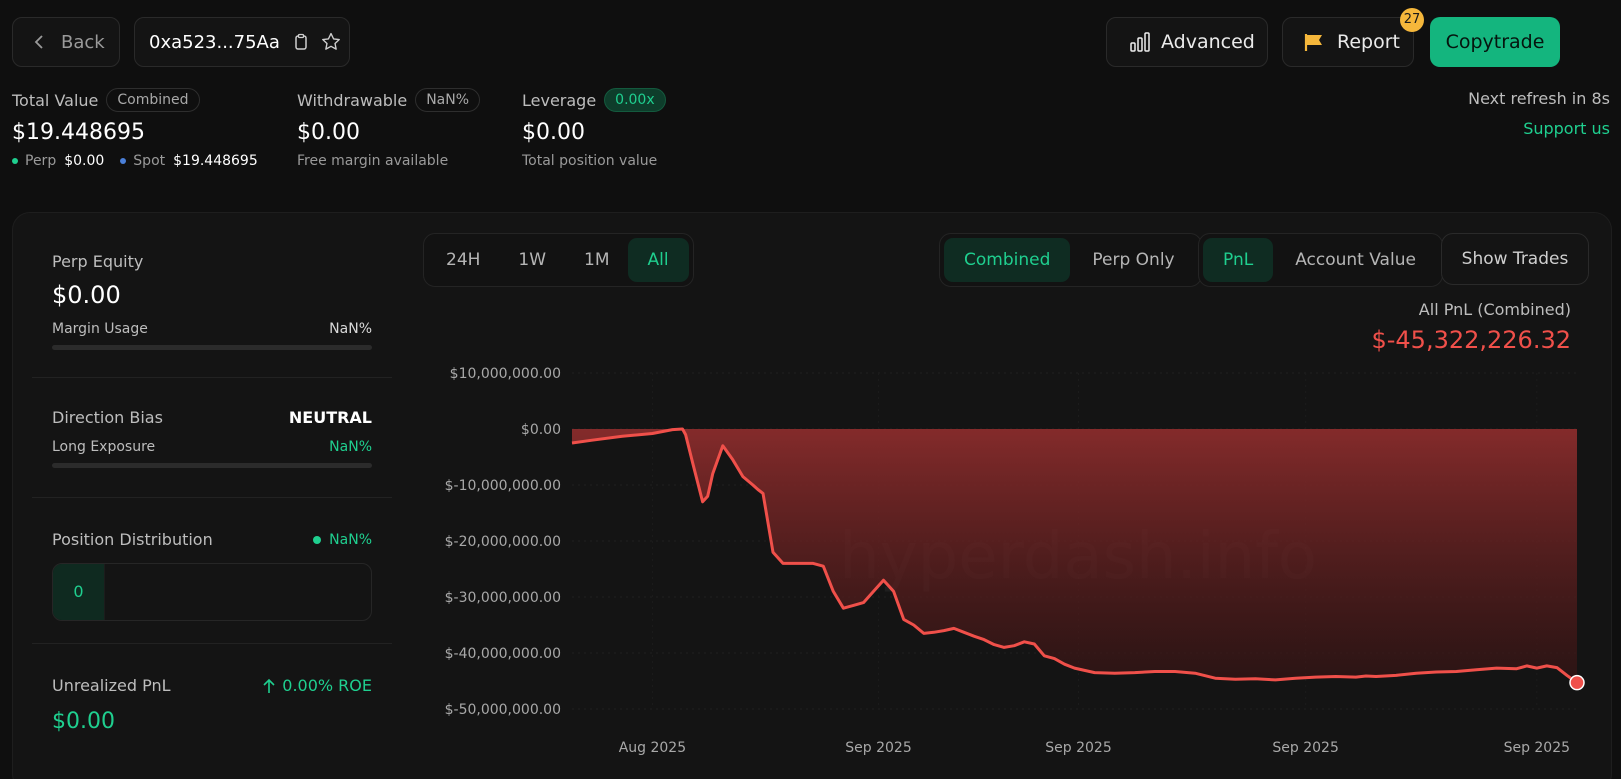  What do you see at coordinates (1133, 260) in the screenshot?
I see `scope-perp-only: Perp Only` at bounding box center [1133, 260].